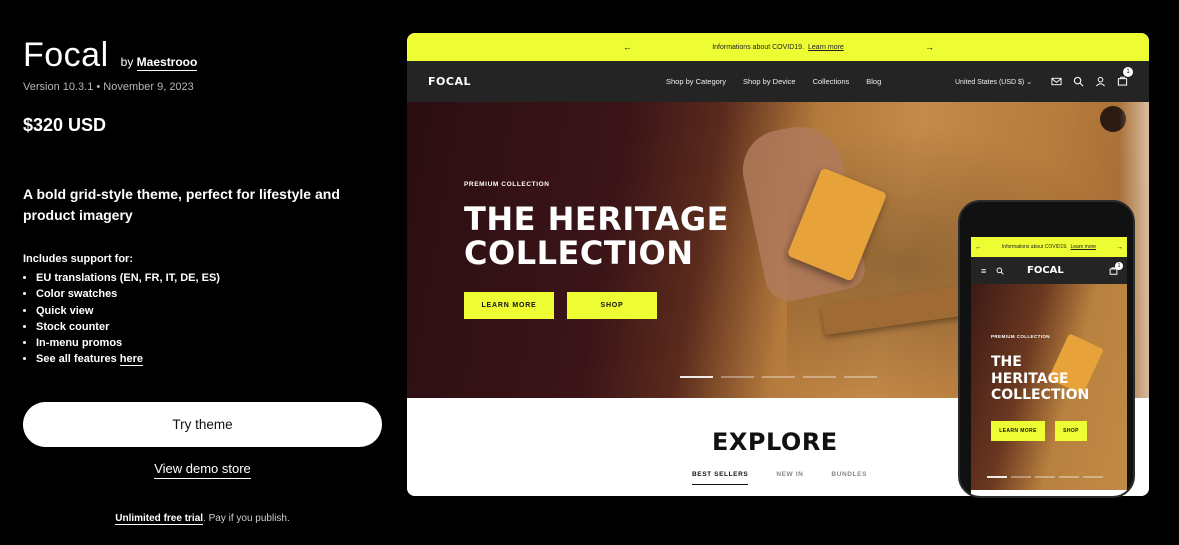  Describe the element at coordinates (1128, 71) in the screenshot. I see `cart-count-badge: 1` at that location.